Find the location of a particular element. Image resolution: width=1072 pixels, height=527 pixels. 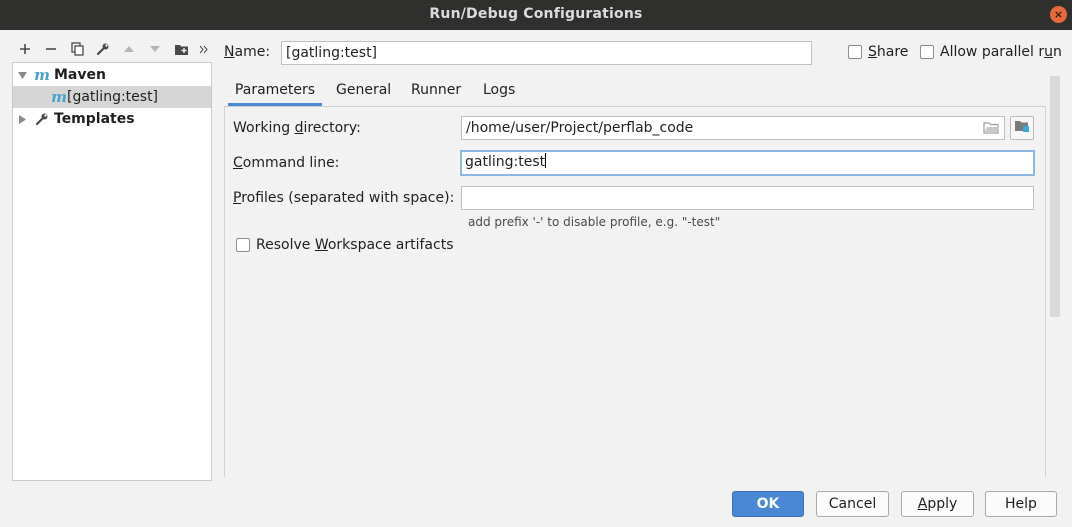

new-folder-icon is located at coordinates (181, 49).